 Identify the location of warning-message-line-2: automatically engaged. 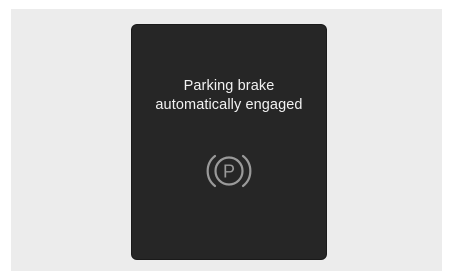
(229, 105).